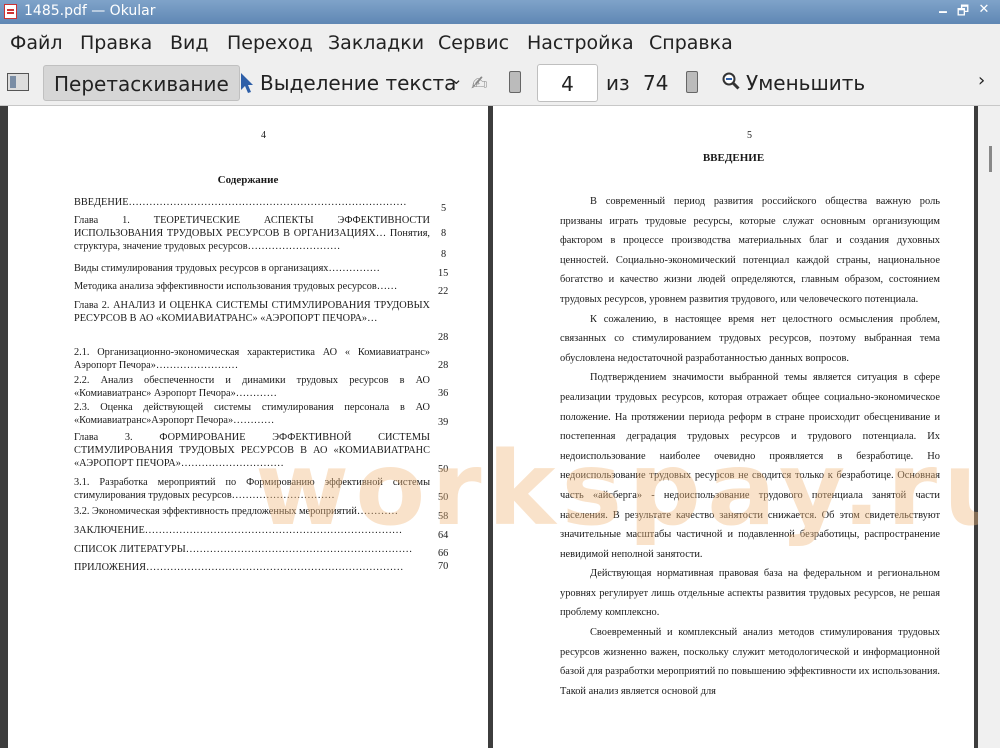 The width and height of the screenshot is (1000, 748). I want to click on scrollbar-thumb, so click(990, 159).